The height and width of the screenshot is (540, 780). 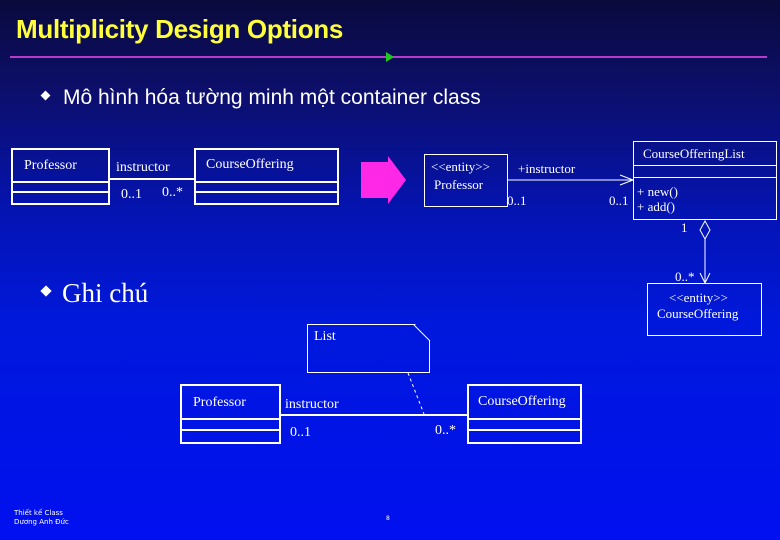 I want to click on role-label: instructor, so click(x=312, y=404).